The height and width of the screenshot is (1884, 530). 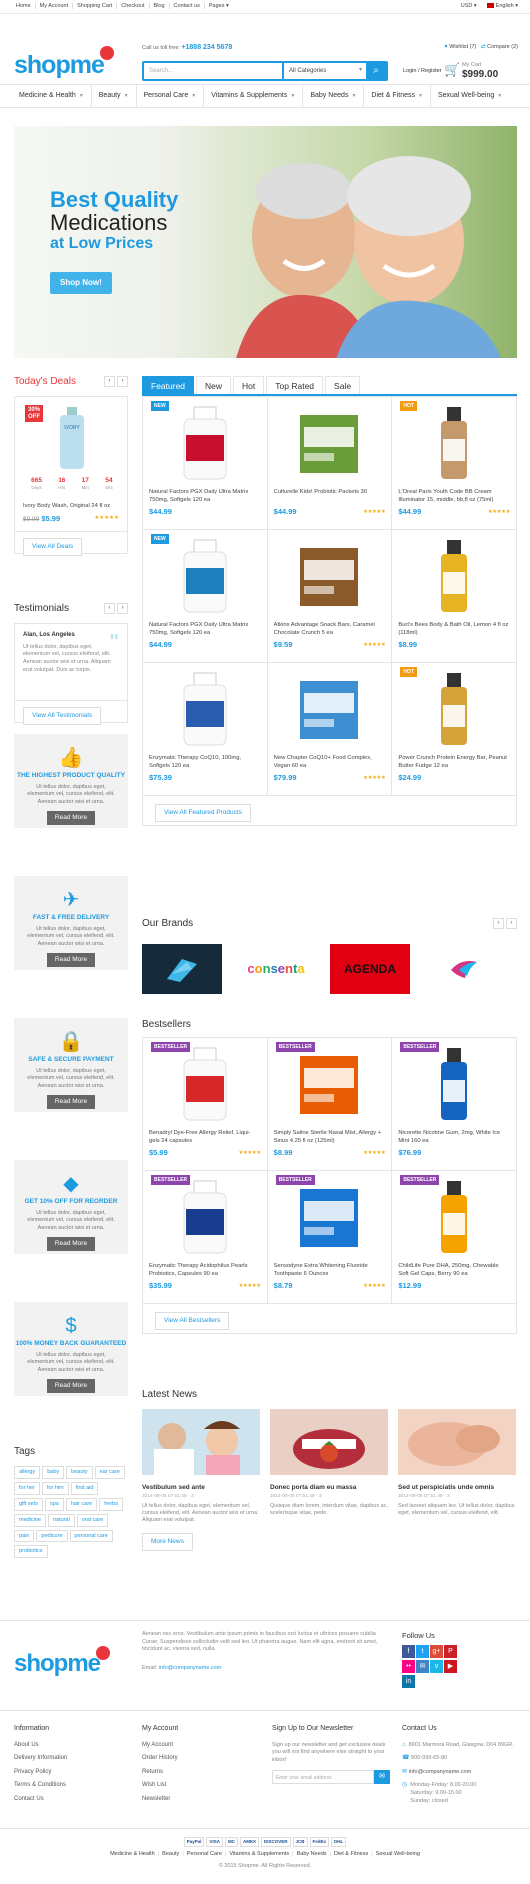 I want to click on tab-featured: Featured, so click(x=168, y=385).